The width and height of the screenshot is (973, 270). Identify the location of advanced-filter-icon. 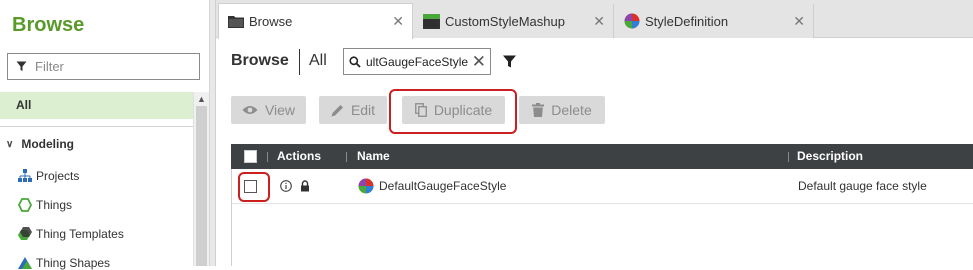
(509, 61).